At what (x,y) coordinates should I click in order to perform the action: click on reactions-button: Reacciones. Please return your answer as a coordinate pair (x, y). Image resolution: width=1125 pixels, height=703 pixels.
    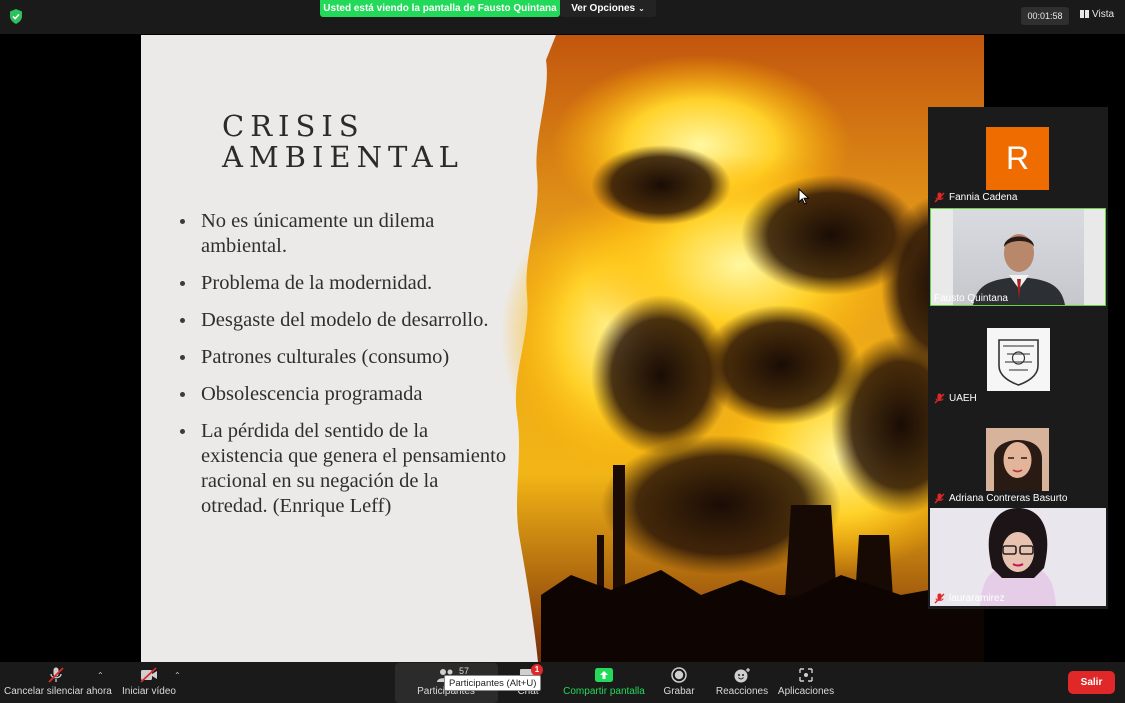
    Looking at the image, I should click on (742, 682).